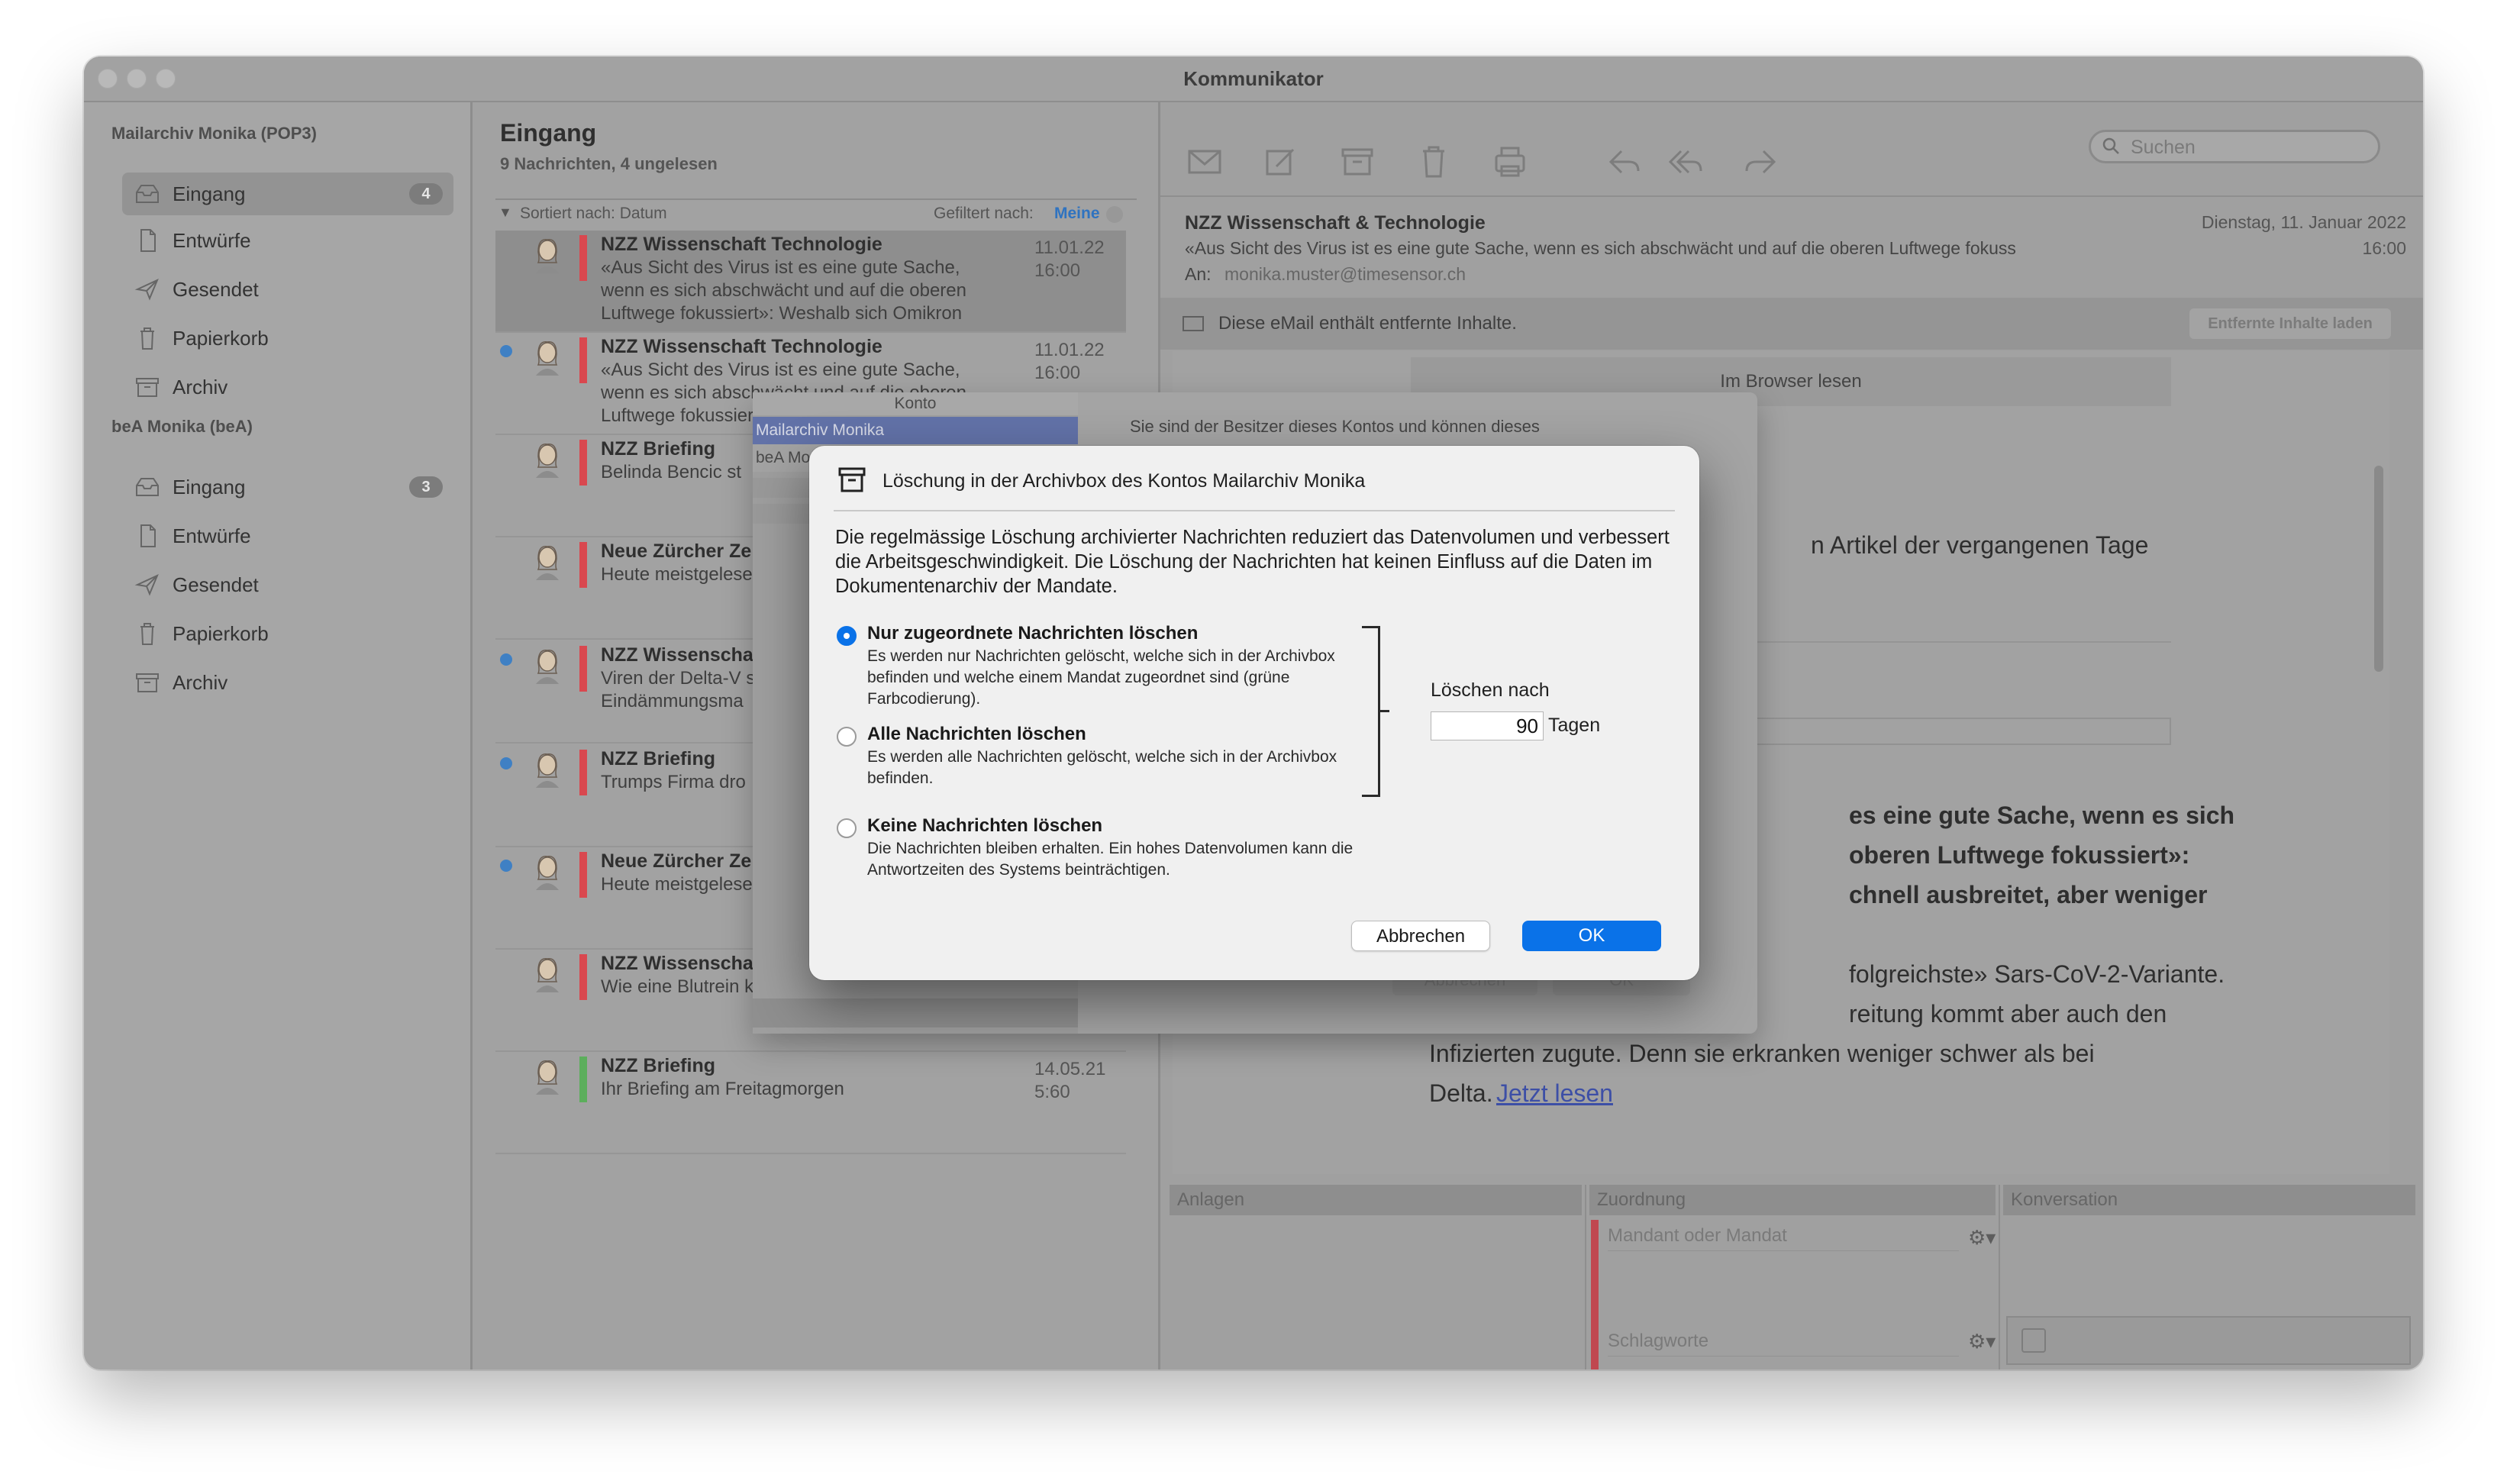  What do you see at coordinates (505, 213) in the screenshot?
I see `sort-chevron-icon: ▼` at bounding box center [505, 213].